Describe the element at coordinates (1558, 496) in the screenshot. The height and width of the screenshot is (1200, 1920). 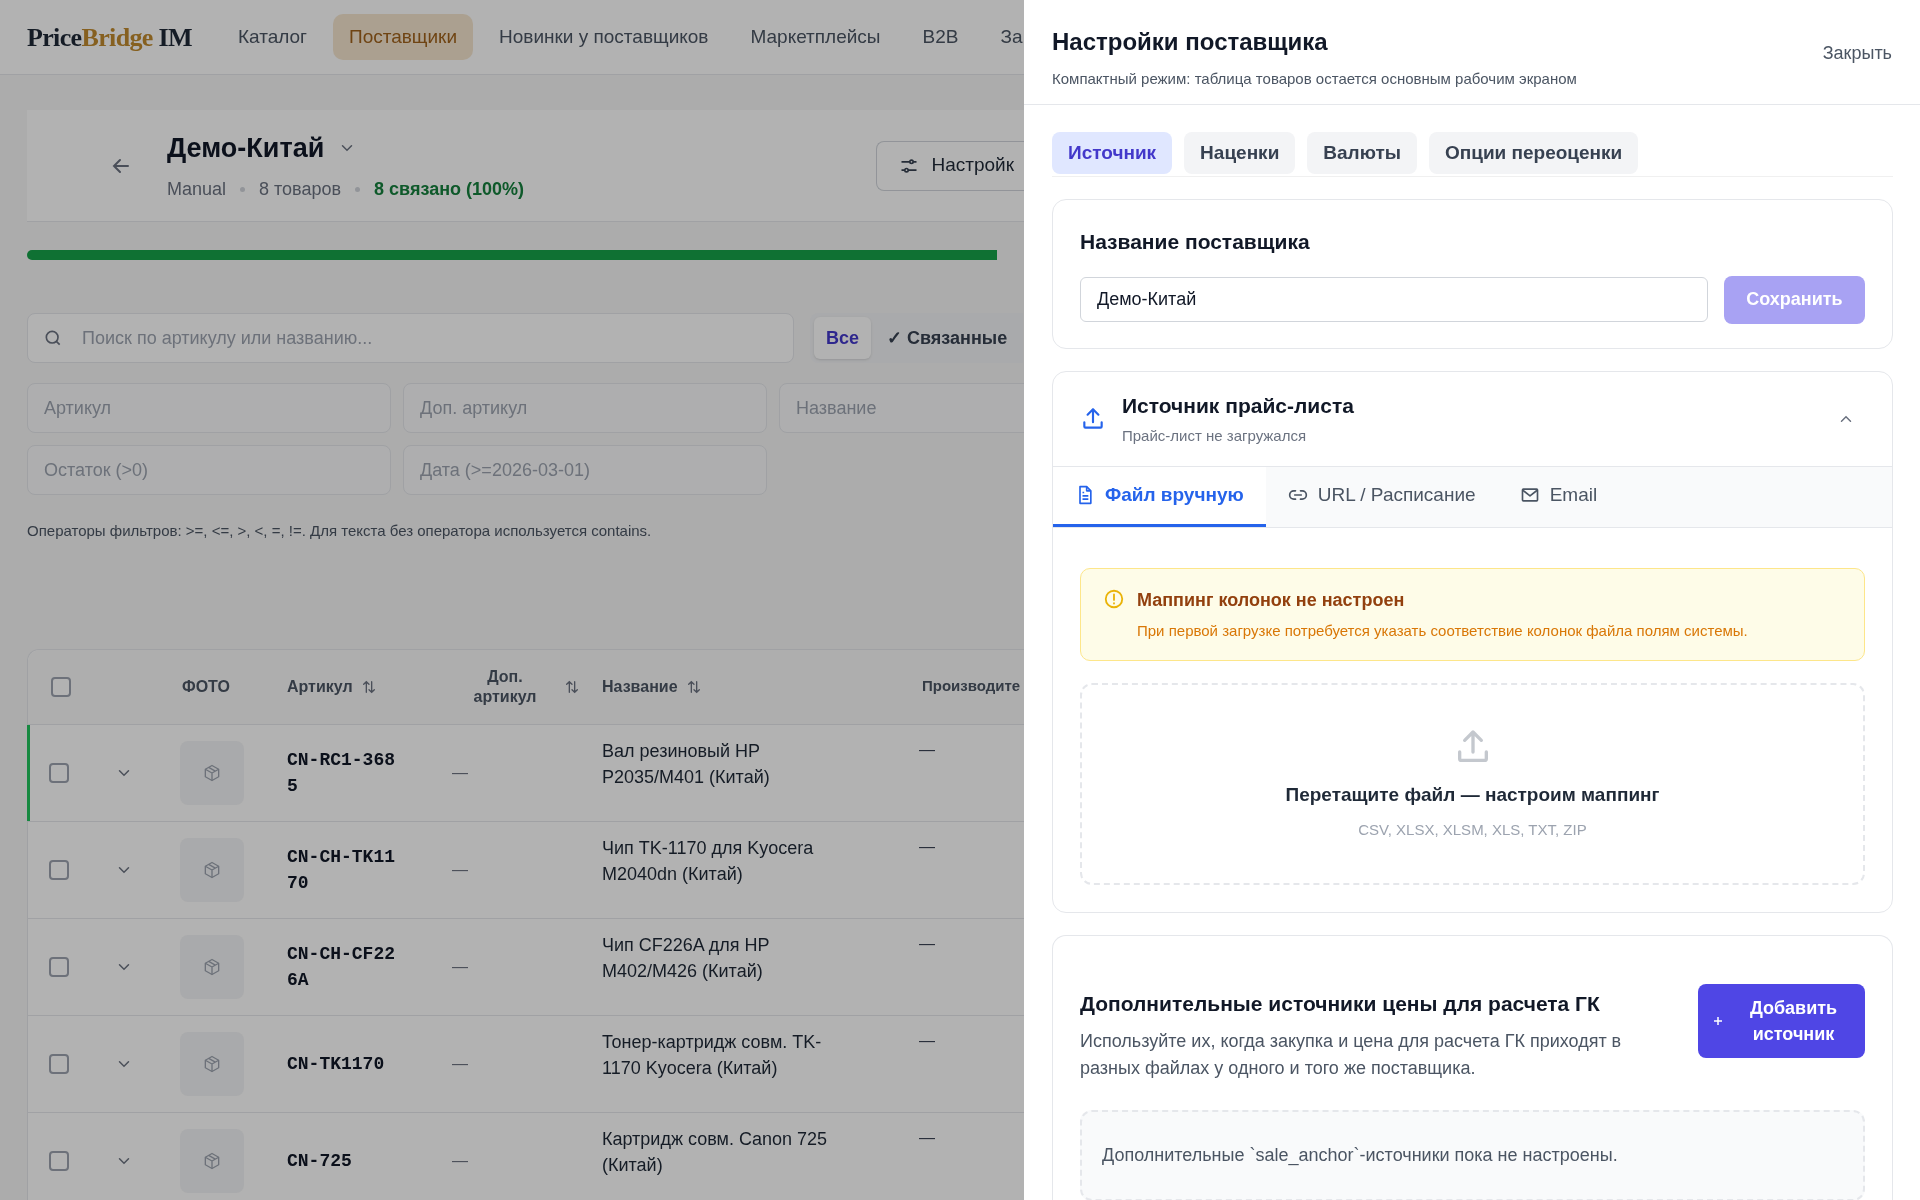
I see `source-tab: Email` at that location.